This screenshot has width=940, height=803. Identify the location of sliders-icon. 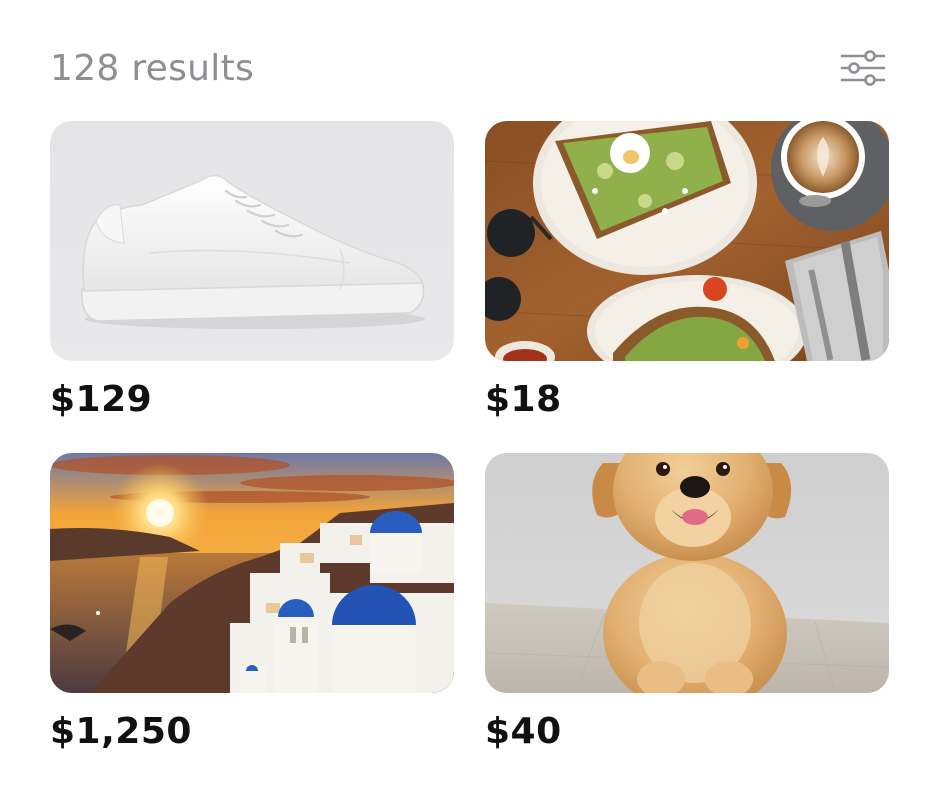
(863, 68).